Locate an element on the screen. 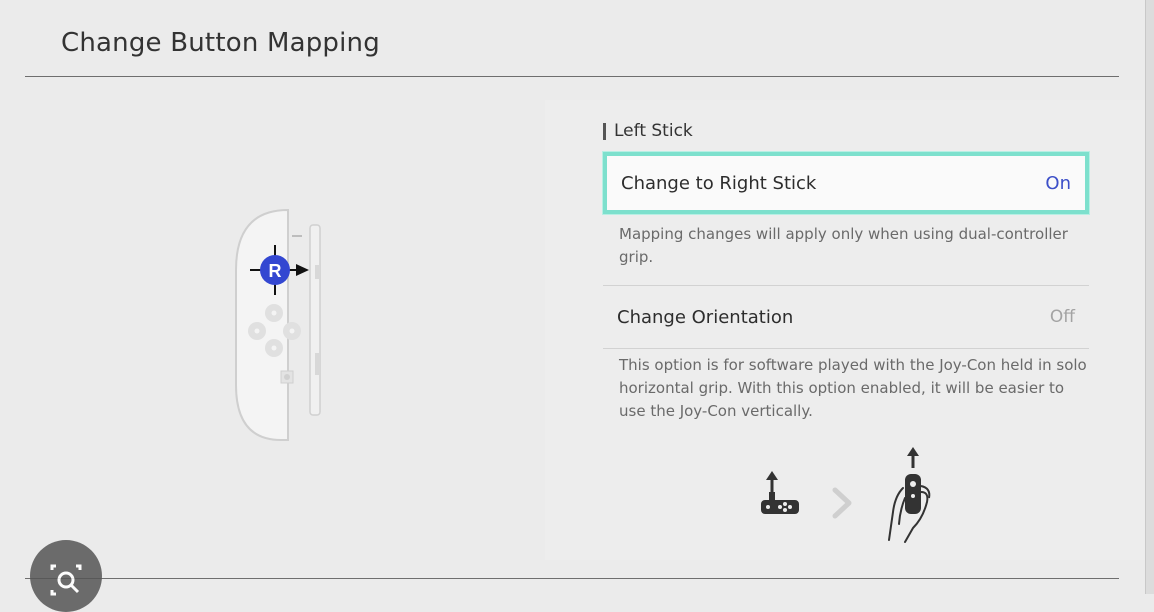  setting-value-on: On is located at coordinates (1058, 183).